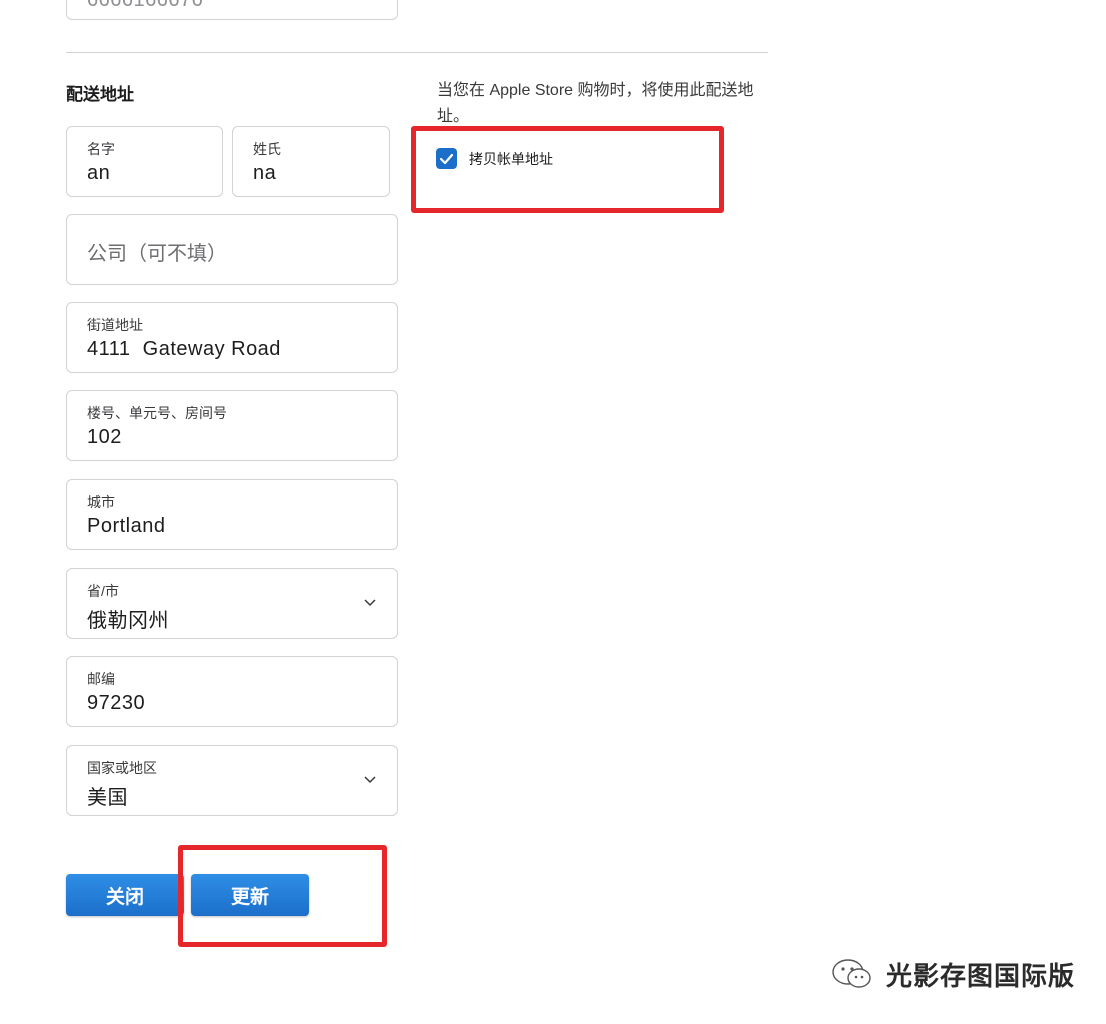 The width and height of the screenshot is (1106, 1024). I want to click on zip-field: 邮编 97230, so click(232, 691).